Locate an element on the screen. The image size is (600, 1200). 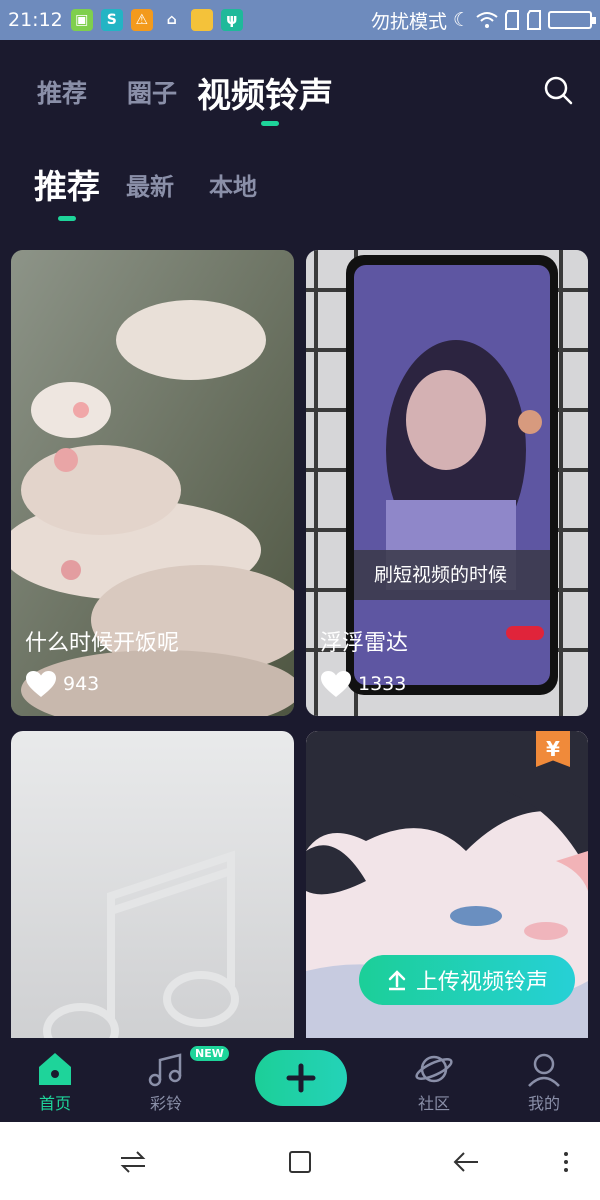
new-badge: NEW is located at coordinates (209, 1053).